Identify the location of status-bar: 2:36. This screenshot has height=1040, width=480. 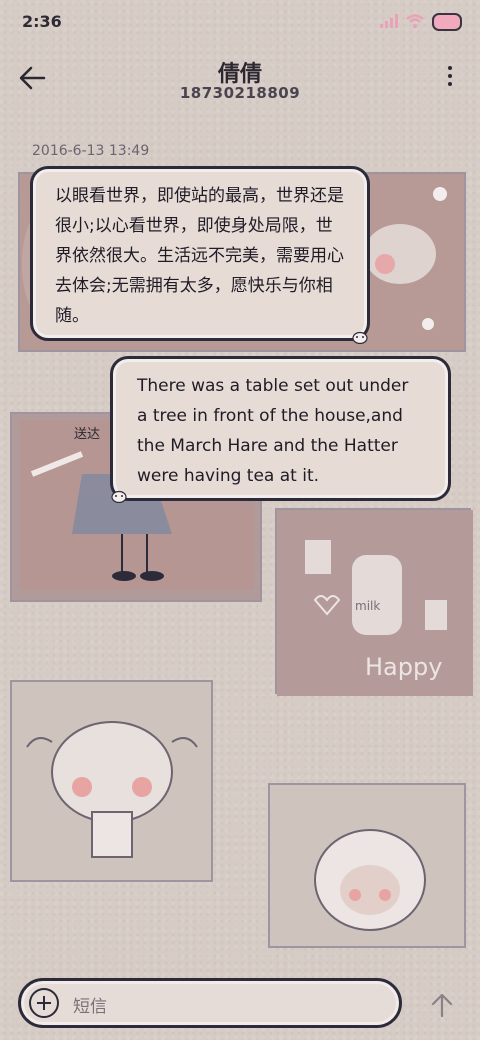
(240, 21).